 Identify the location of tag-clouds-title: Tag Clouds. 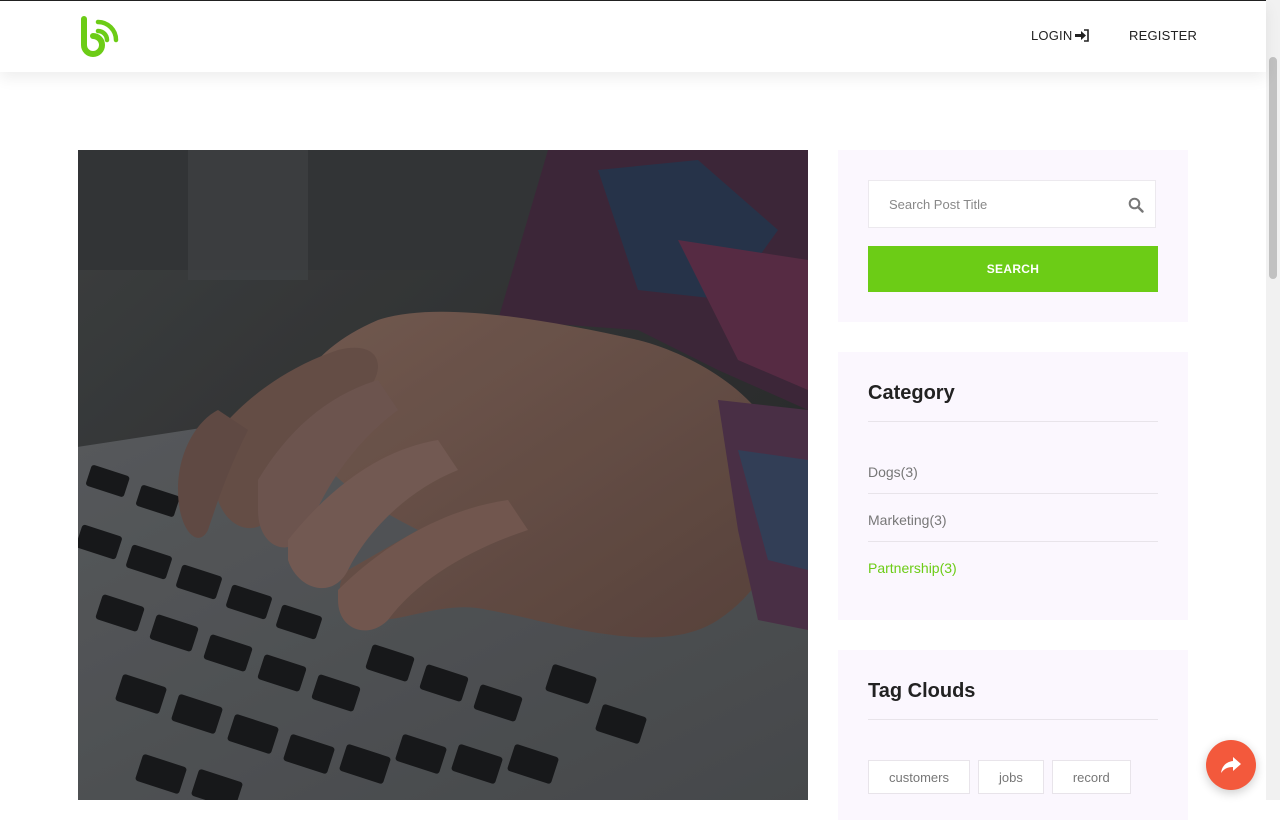
(922, 691).